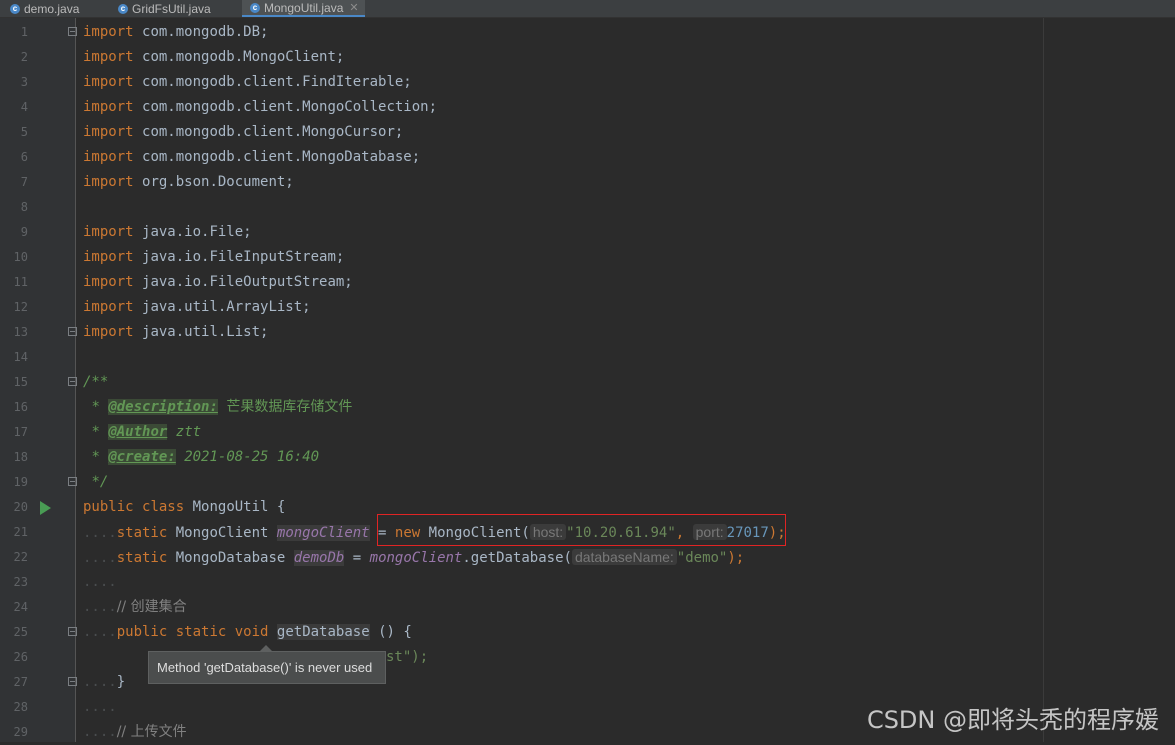 The height and width of the screenshot is (745, 1175). Describe the element at coordinates (213, 57) in the screenshot. I see `code-text: import com.mongodb.MongoClient;` at that location.